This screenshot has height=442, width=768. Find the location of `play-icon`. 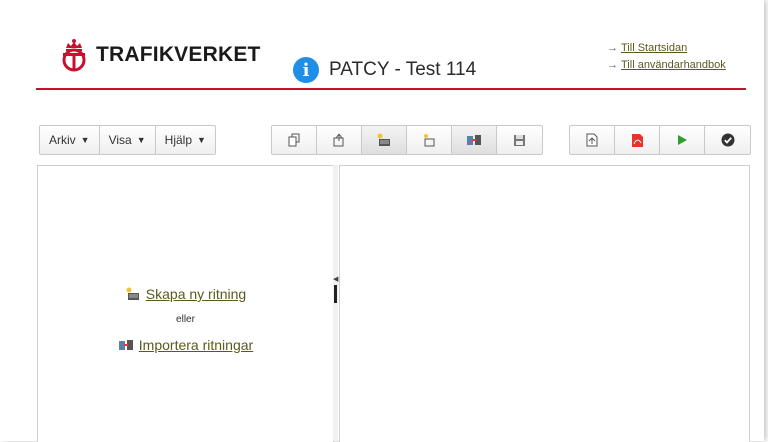

play-icon is located at coordinates (682, 140).